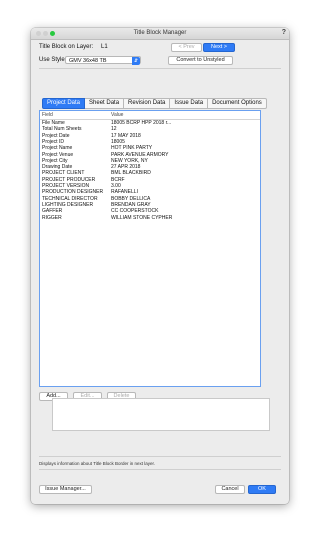 The height and width of the screenshot is (551, 320). I want to click on title-bar: Title Block Manager ?, so click(160, 34).